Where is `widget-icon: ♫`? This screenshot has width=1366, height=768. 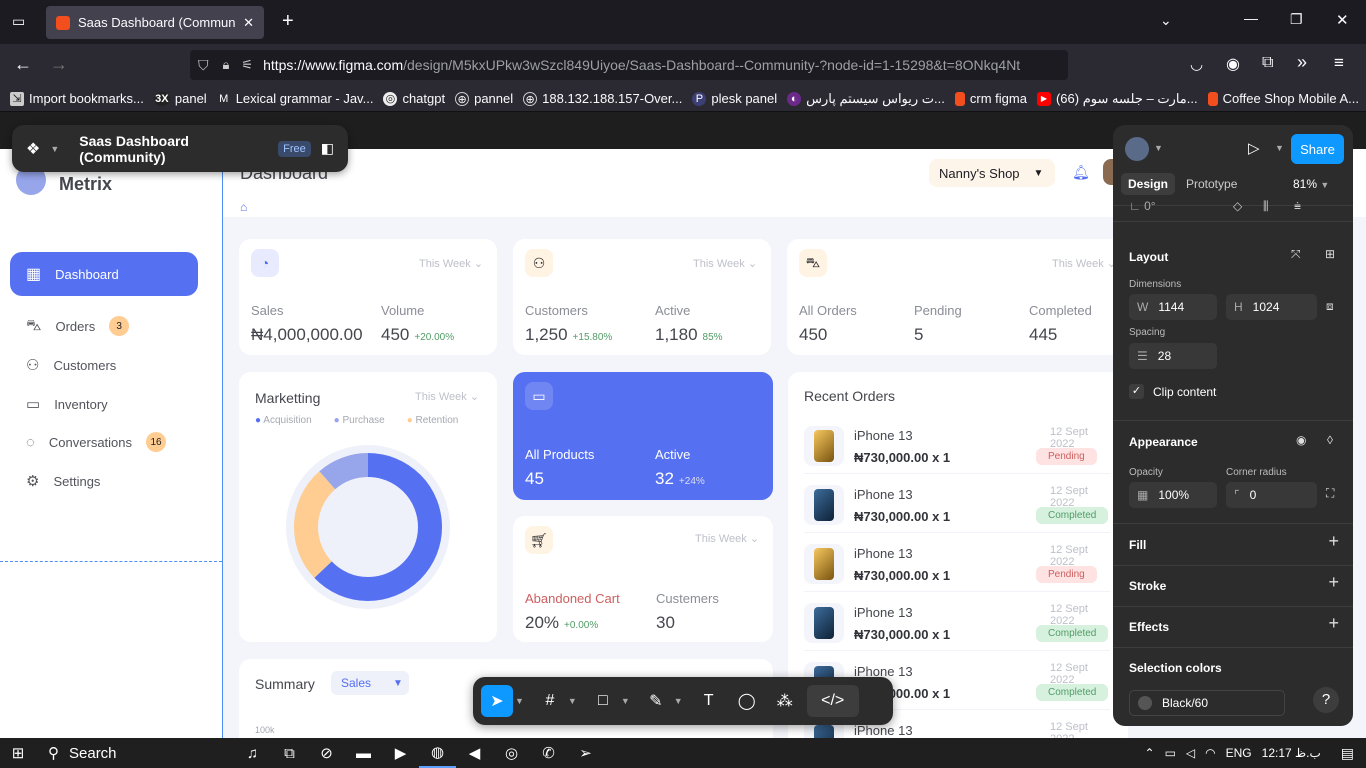 widget-icon: ♫ is located at coordinates (252, 753).